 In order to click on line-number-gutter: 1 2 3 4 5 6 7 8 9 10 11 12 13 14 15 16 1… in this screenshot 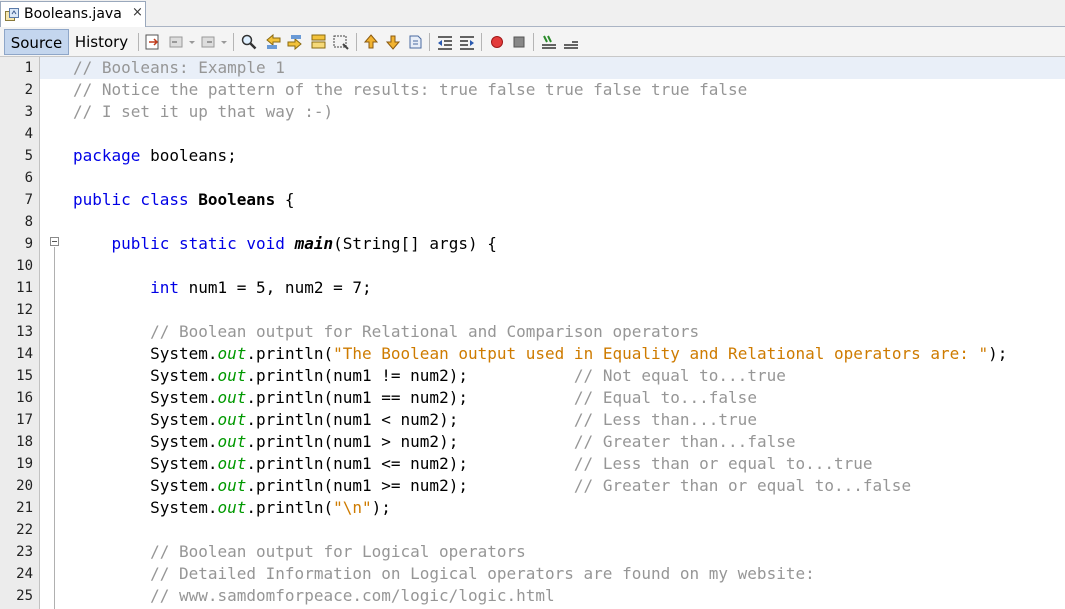, I will do `click(20, 333)`.